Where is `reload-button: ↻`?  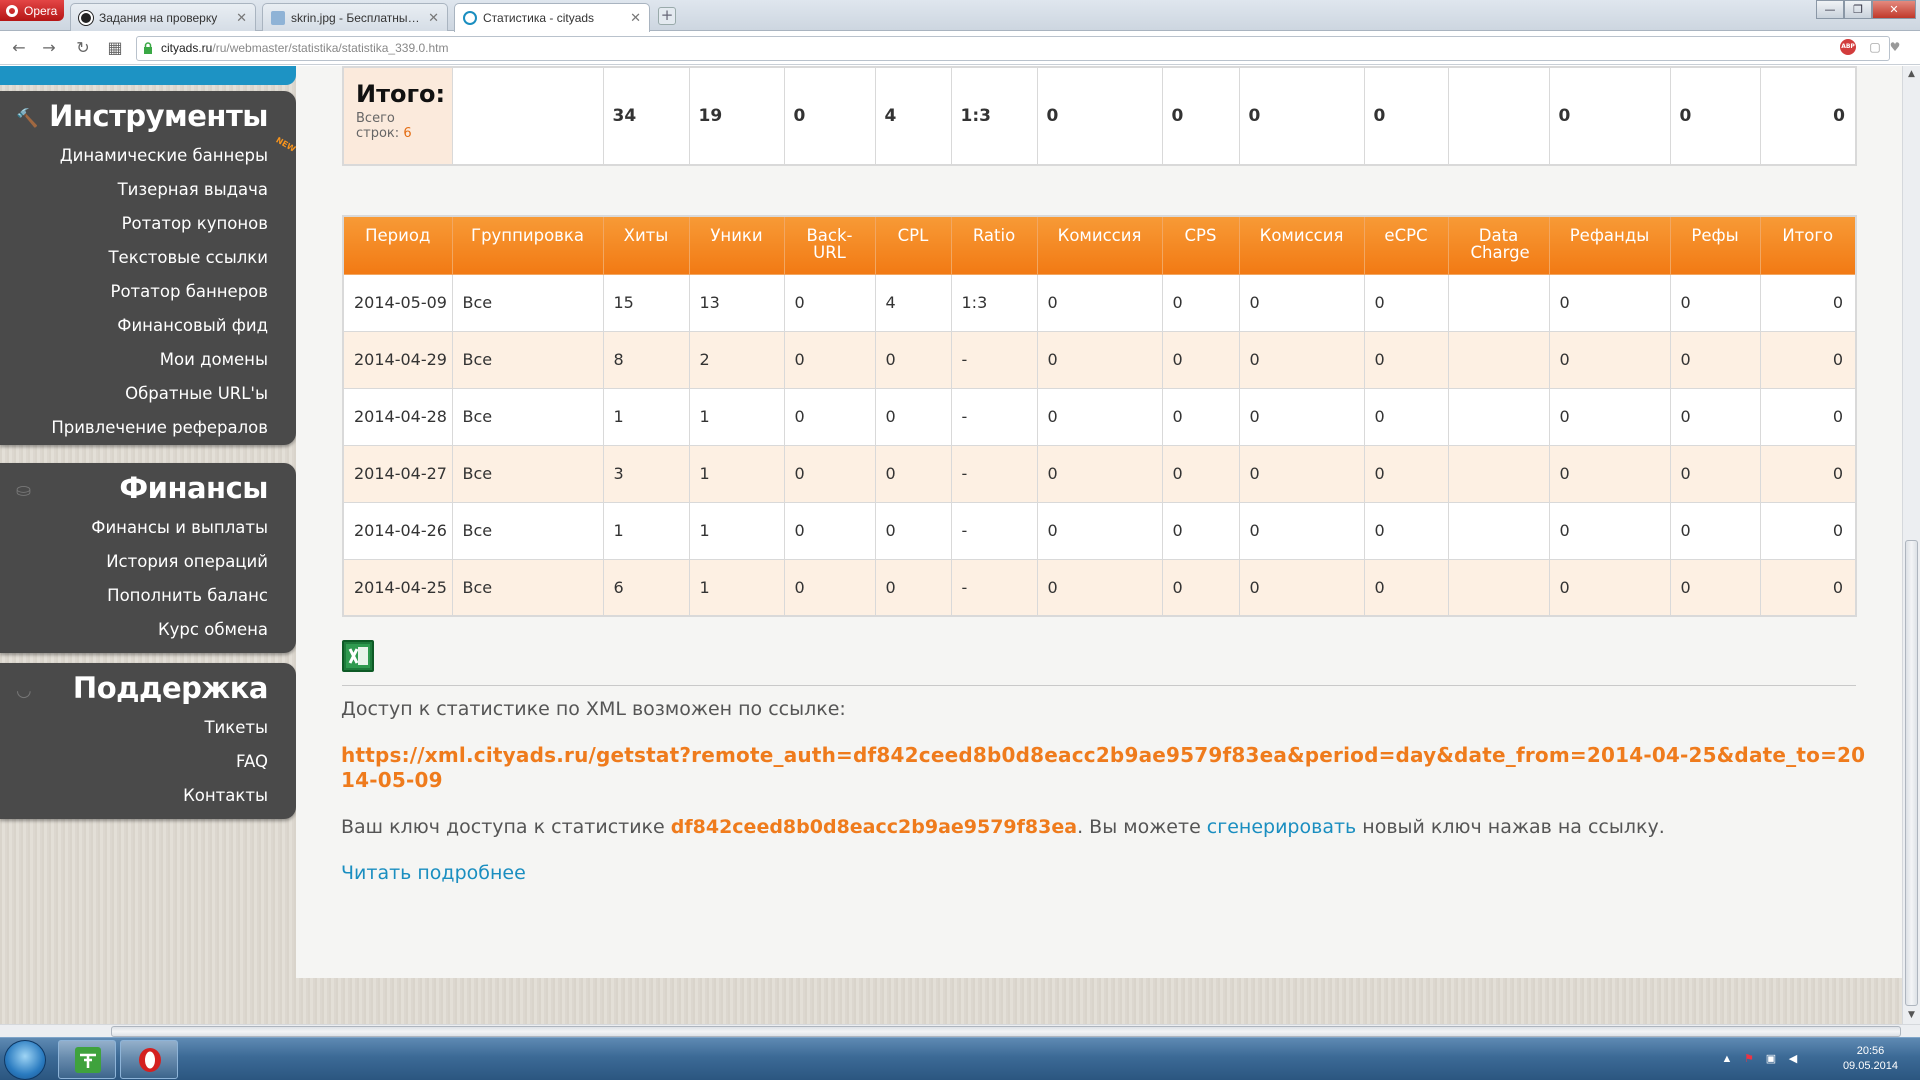
reload-button: ↻ is located at coordinates (83, 49).